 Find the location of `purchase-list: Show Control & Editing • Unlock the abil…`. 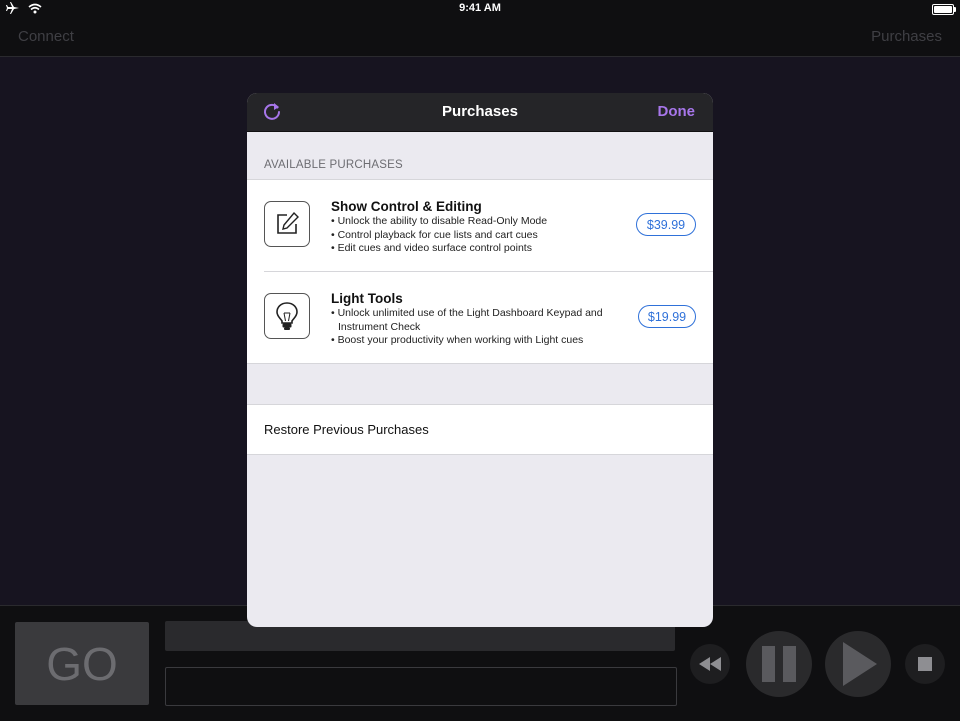

purchase-list: Show Control & Editing • Unlock the abil… is located at coordinates (480, 271).